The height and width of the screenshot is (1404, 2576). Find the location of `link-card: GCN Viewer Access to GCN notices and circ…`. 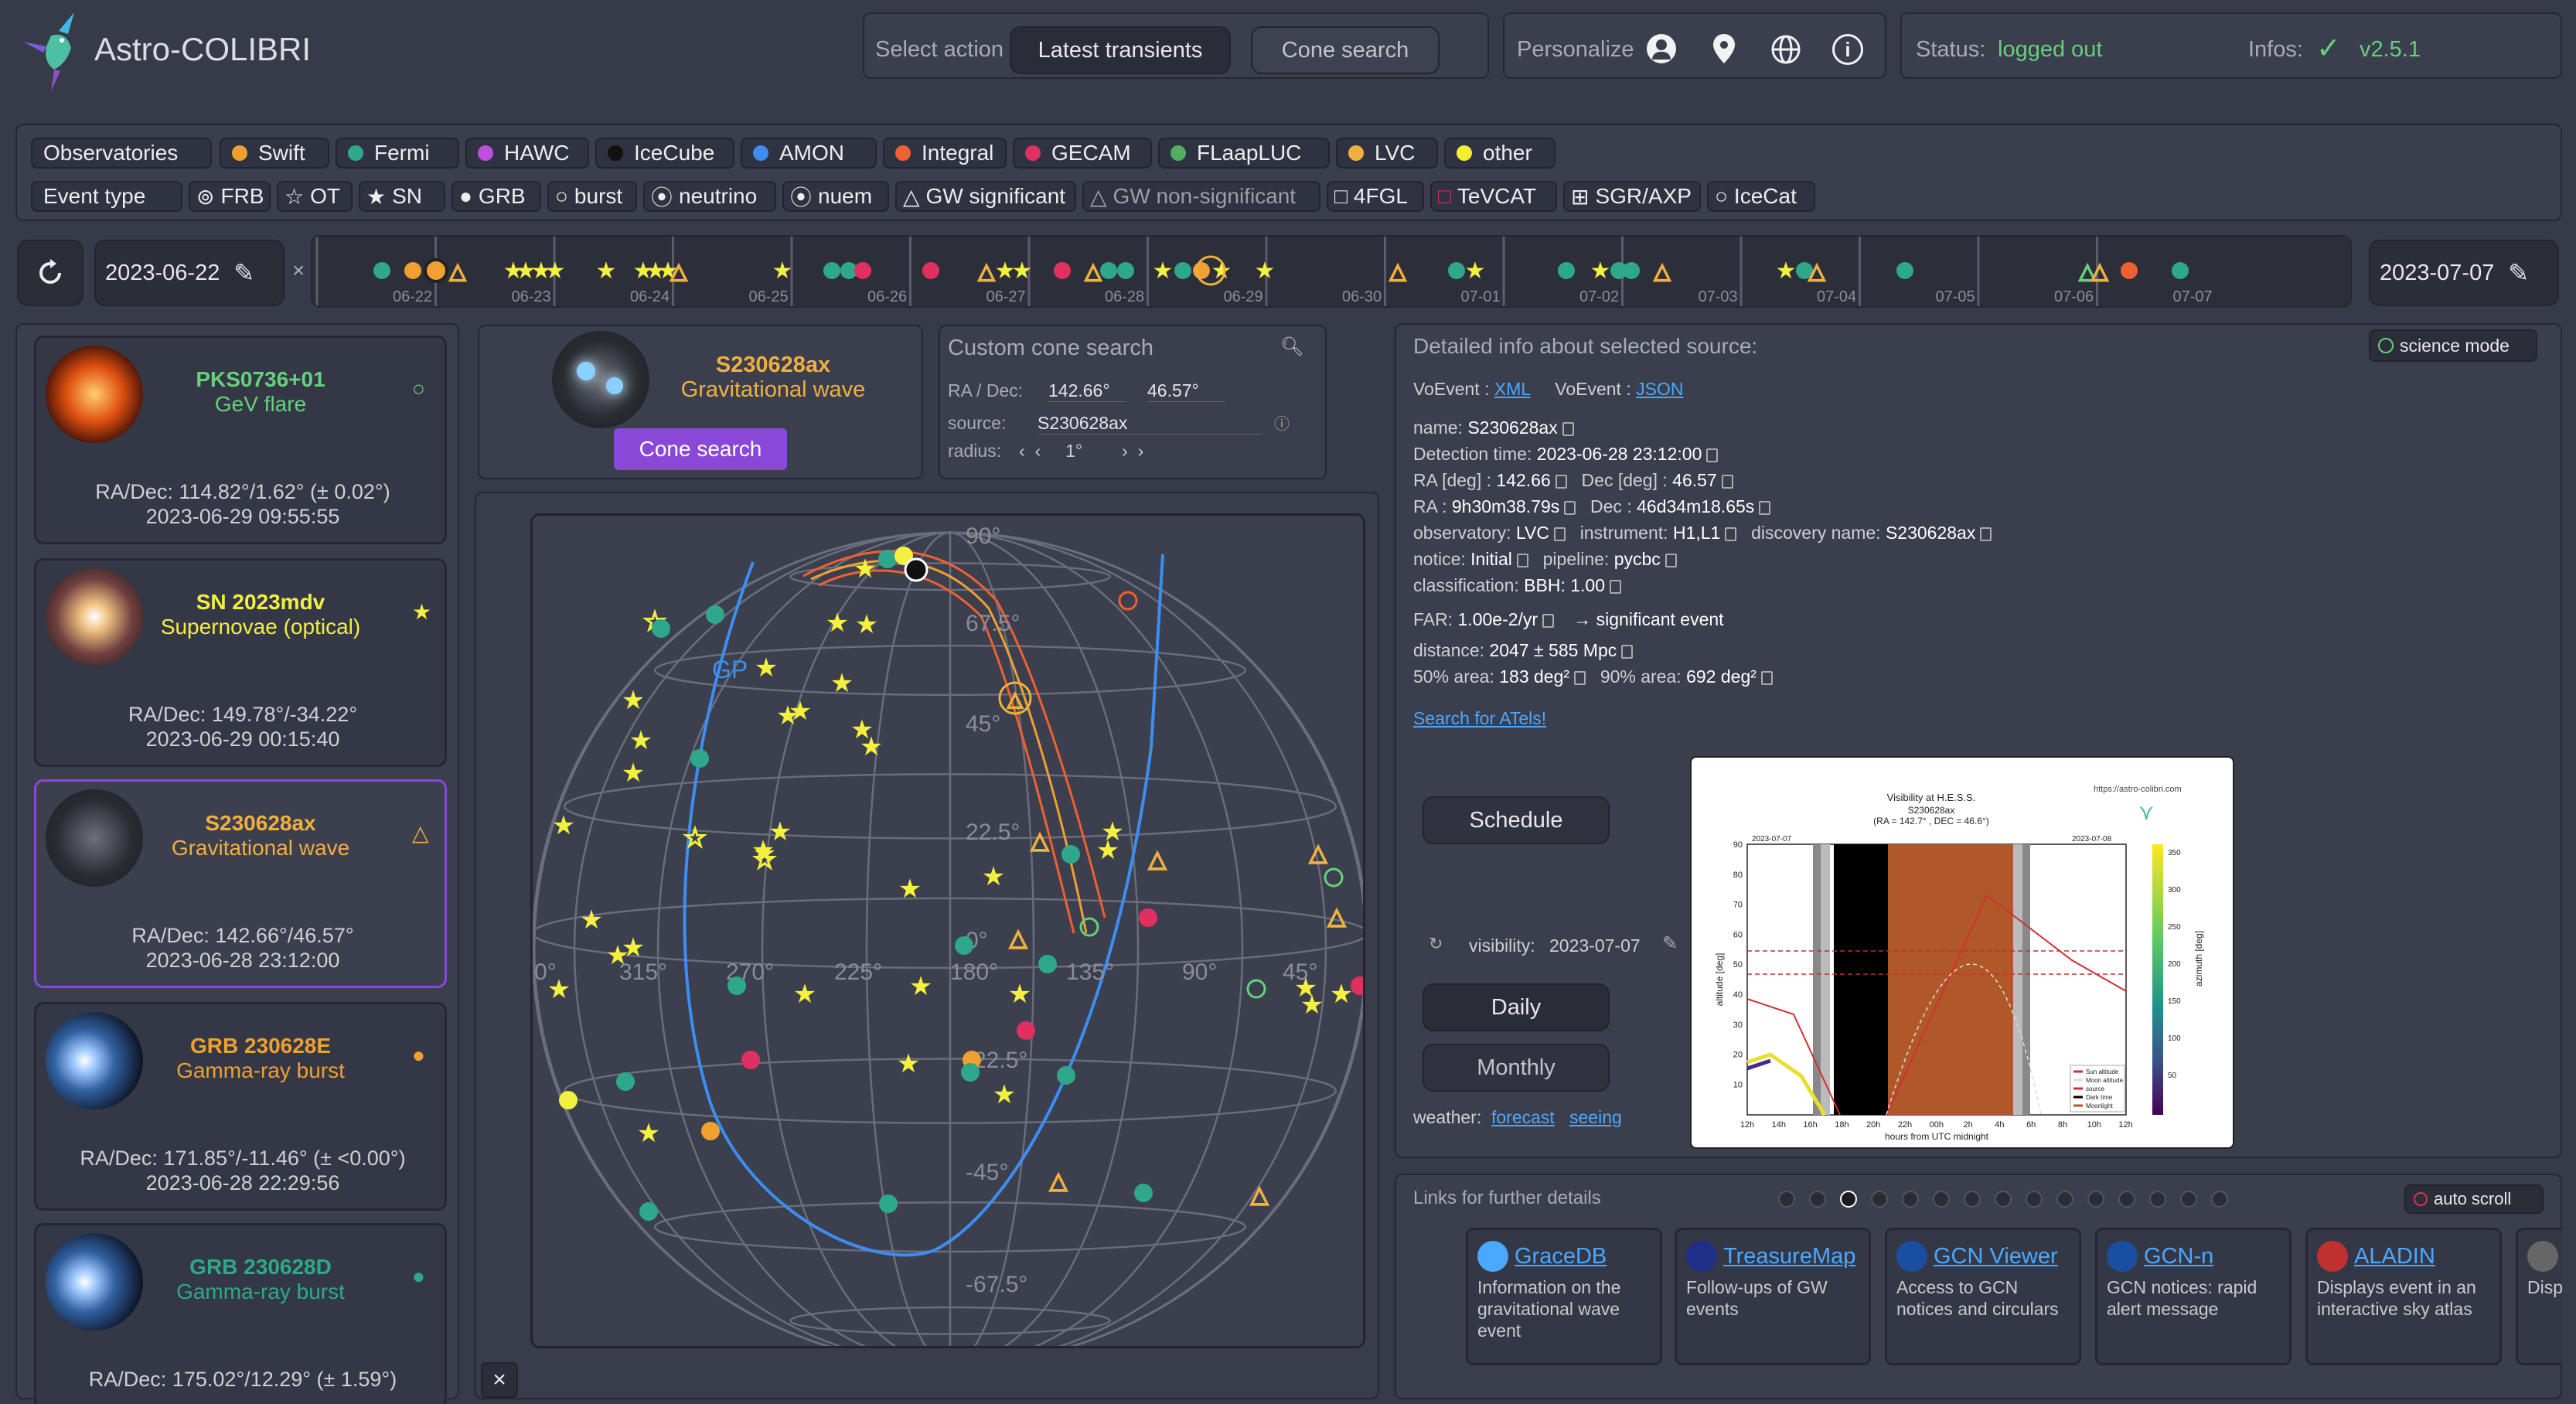

link-card: GCN Viewer Access to GCN notices and circ… is located at coordinates (1983, 1296).